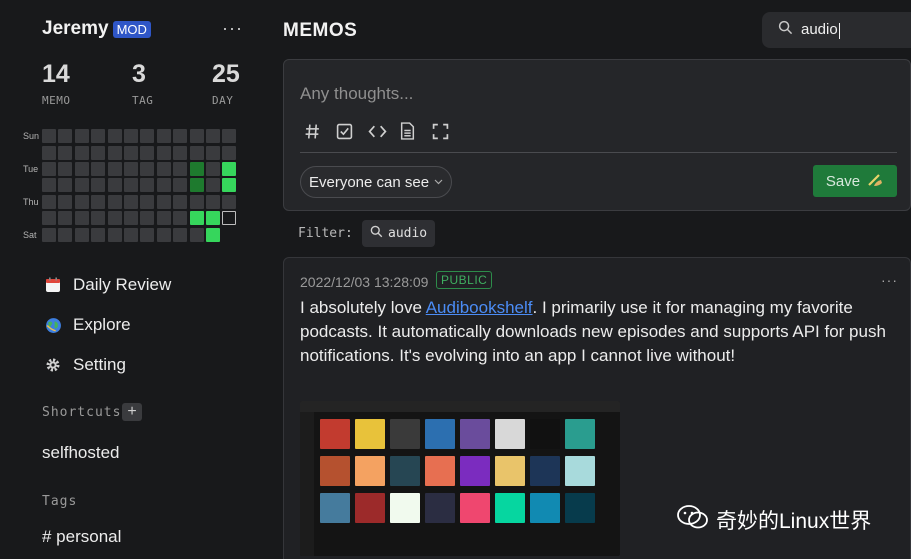  What do you see at coordinates (107, 285) in the screenshot?
I see `sidebar-item-daily-review: Daily Review` at bounding box center [107, 285].